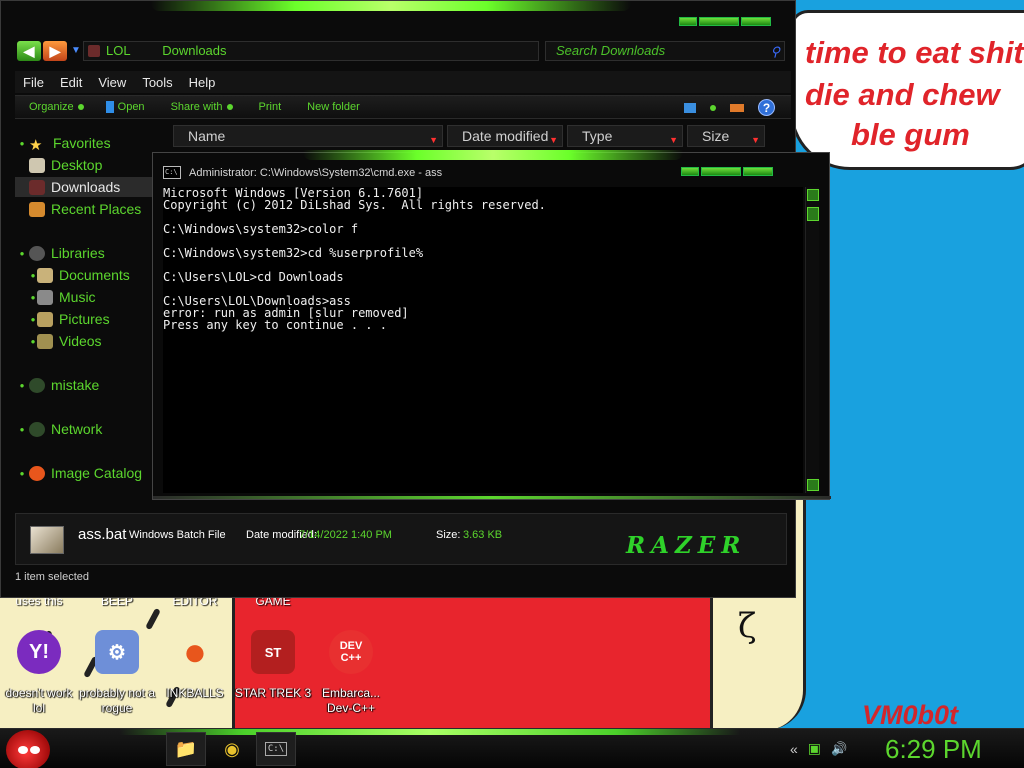 This screenshot has height=768, width=1024. Describe the element at coordinates (766, 107) in the screenshot. I see `help-icon: ?` at that location.